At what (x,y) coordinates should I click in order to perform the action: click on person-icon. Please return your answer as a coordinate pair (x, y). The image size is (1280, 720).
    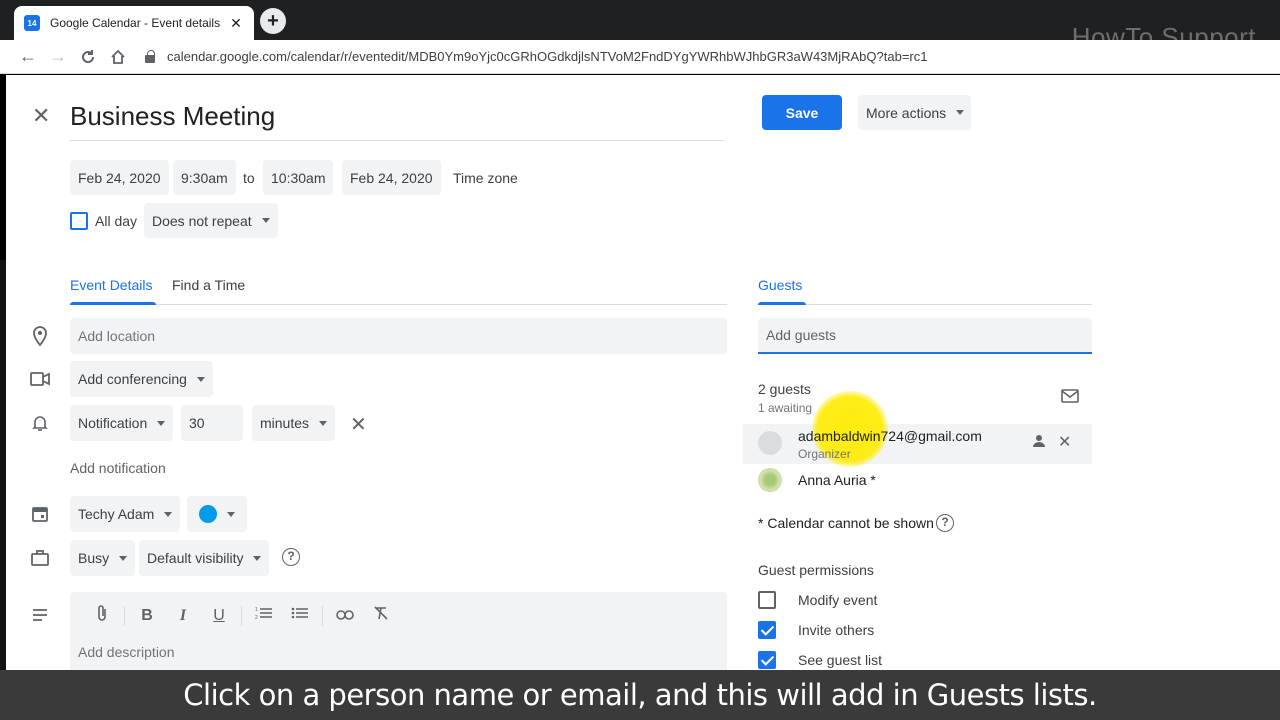
    Looking at the image, I should click on (1039, 442).